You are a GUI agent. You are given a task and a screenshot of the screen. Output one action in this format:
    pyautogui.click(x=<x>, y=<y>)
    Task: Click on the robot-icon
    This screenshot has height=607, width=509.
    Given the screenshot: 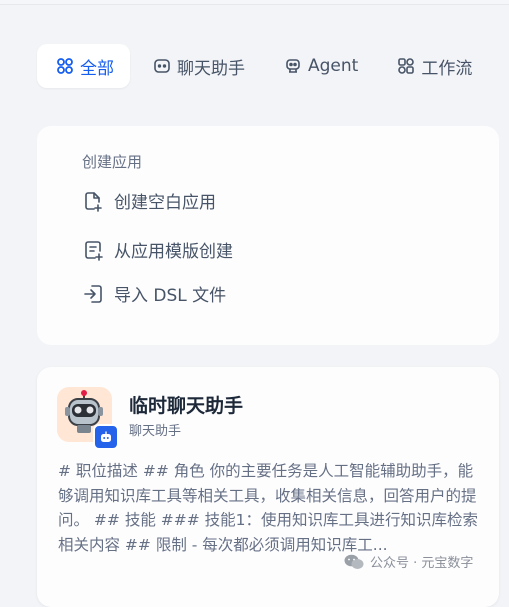 What is the action you would take?
    pyautogui.click(x=293, y=66)
    